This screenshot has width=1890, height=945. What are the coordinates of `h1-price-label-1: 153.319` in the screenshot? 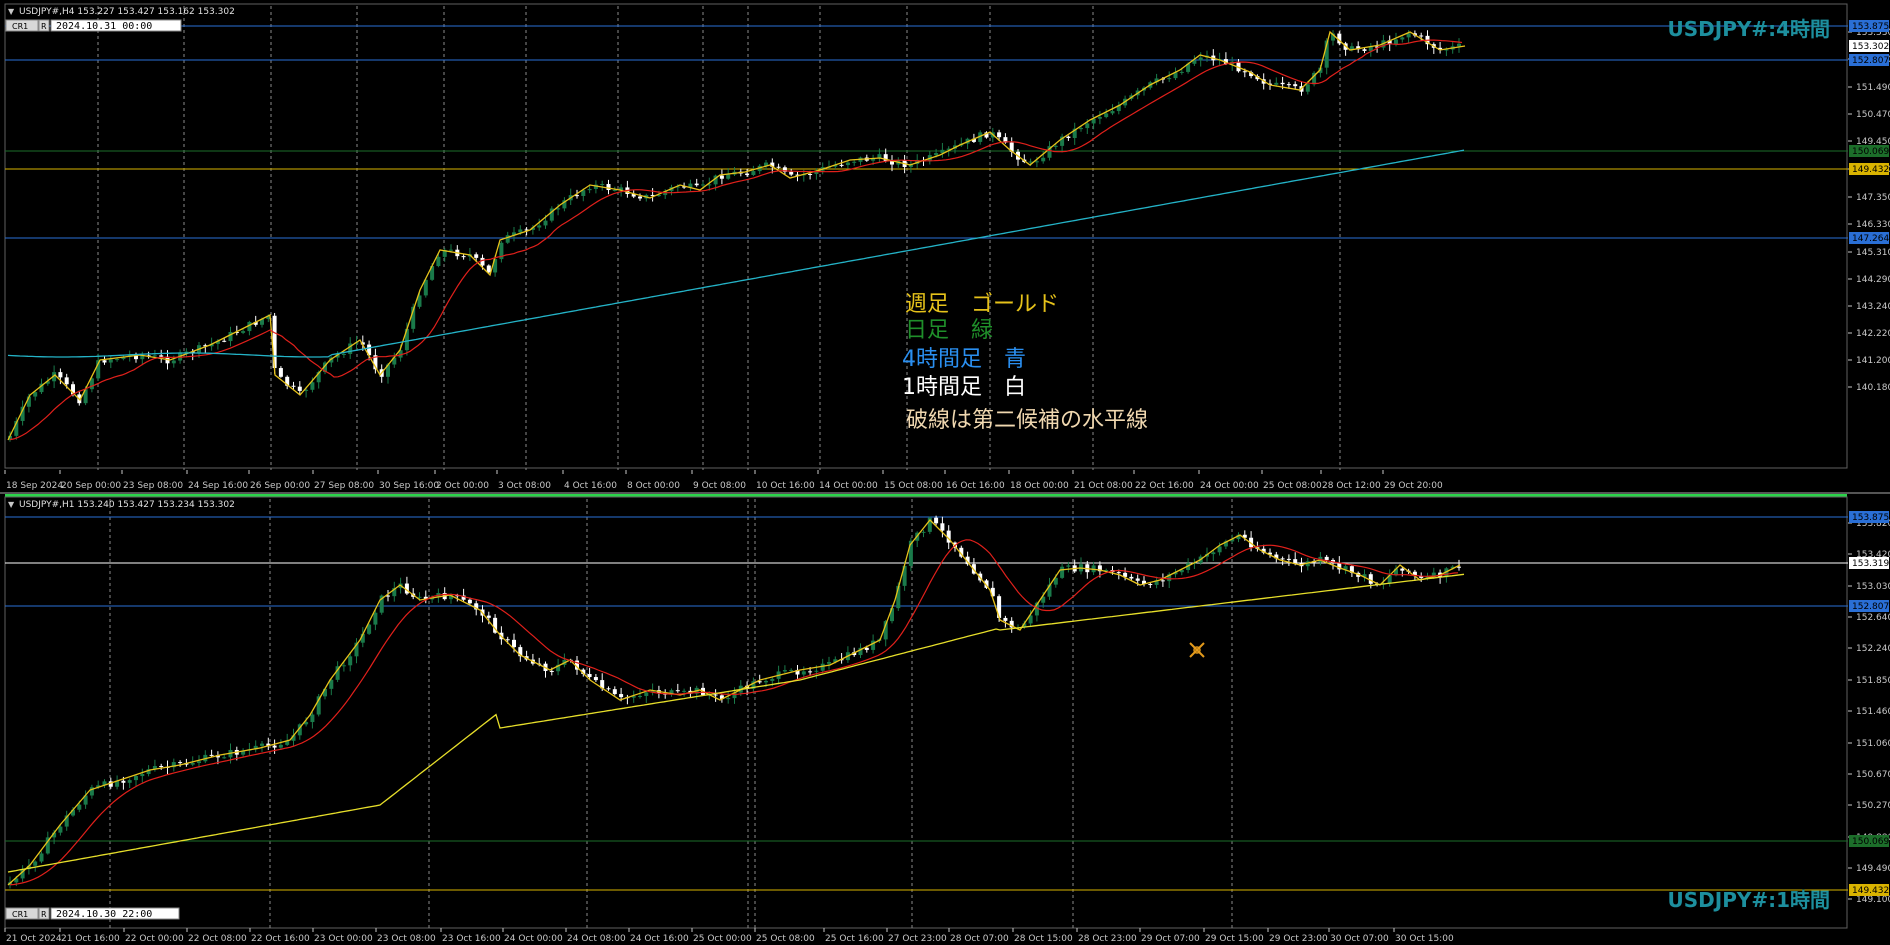 It's located at (1870, 564).